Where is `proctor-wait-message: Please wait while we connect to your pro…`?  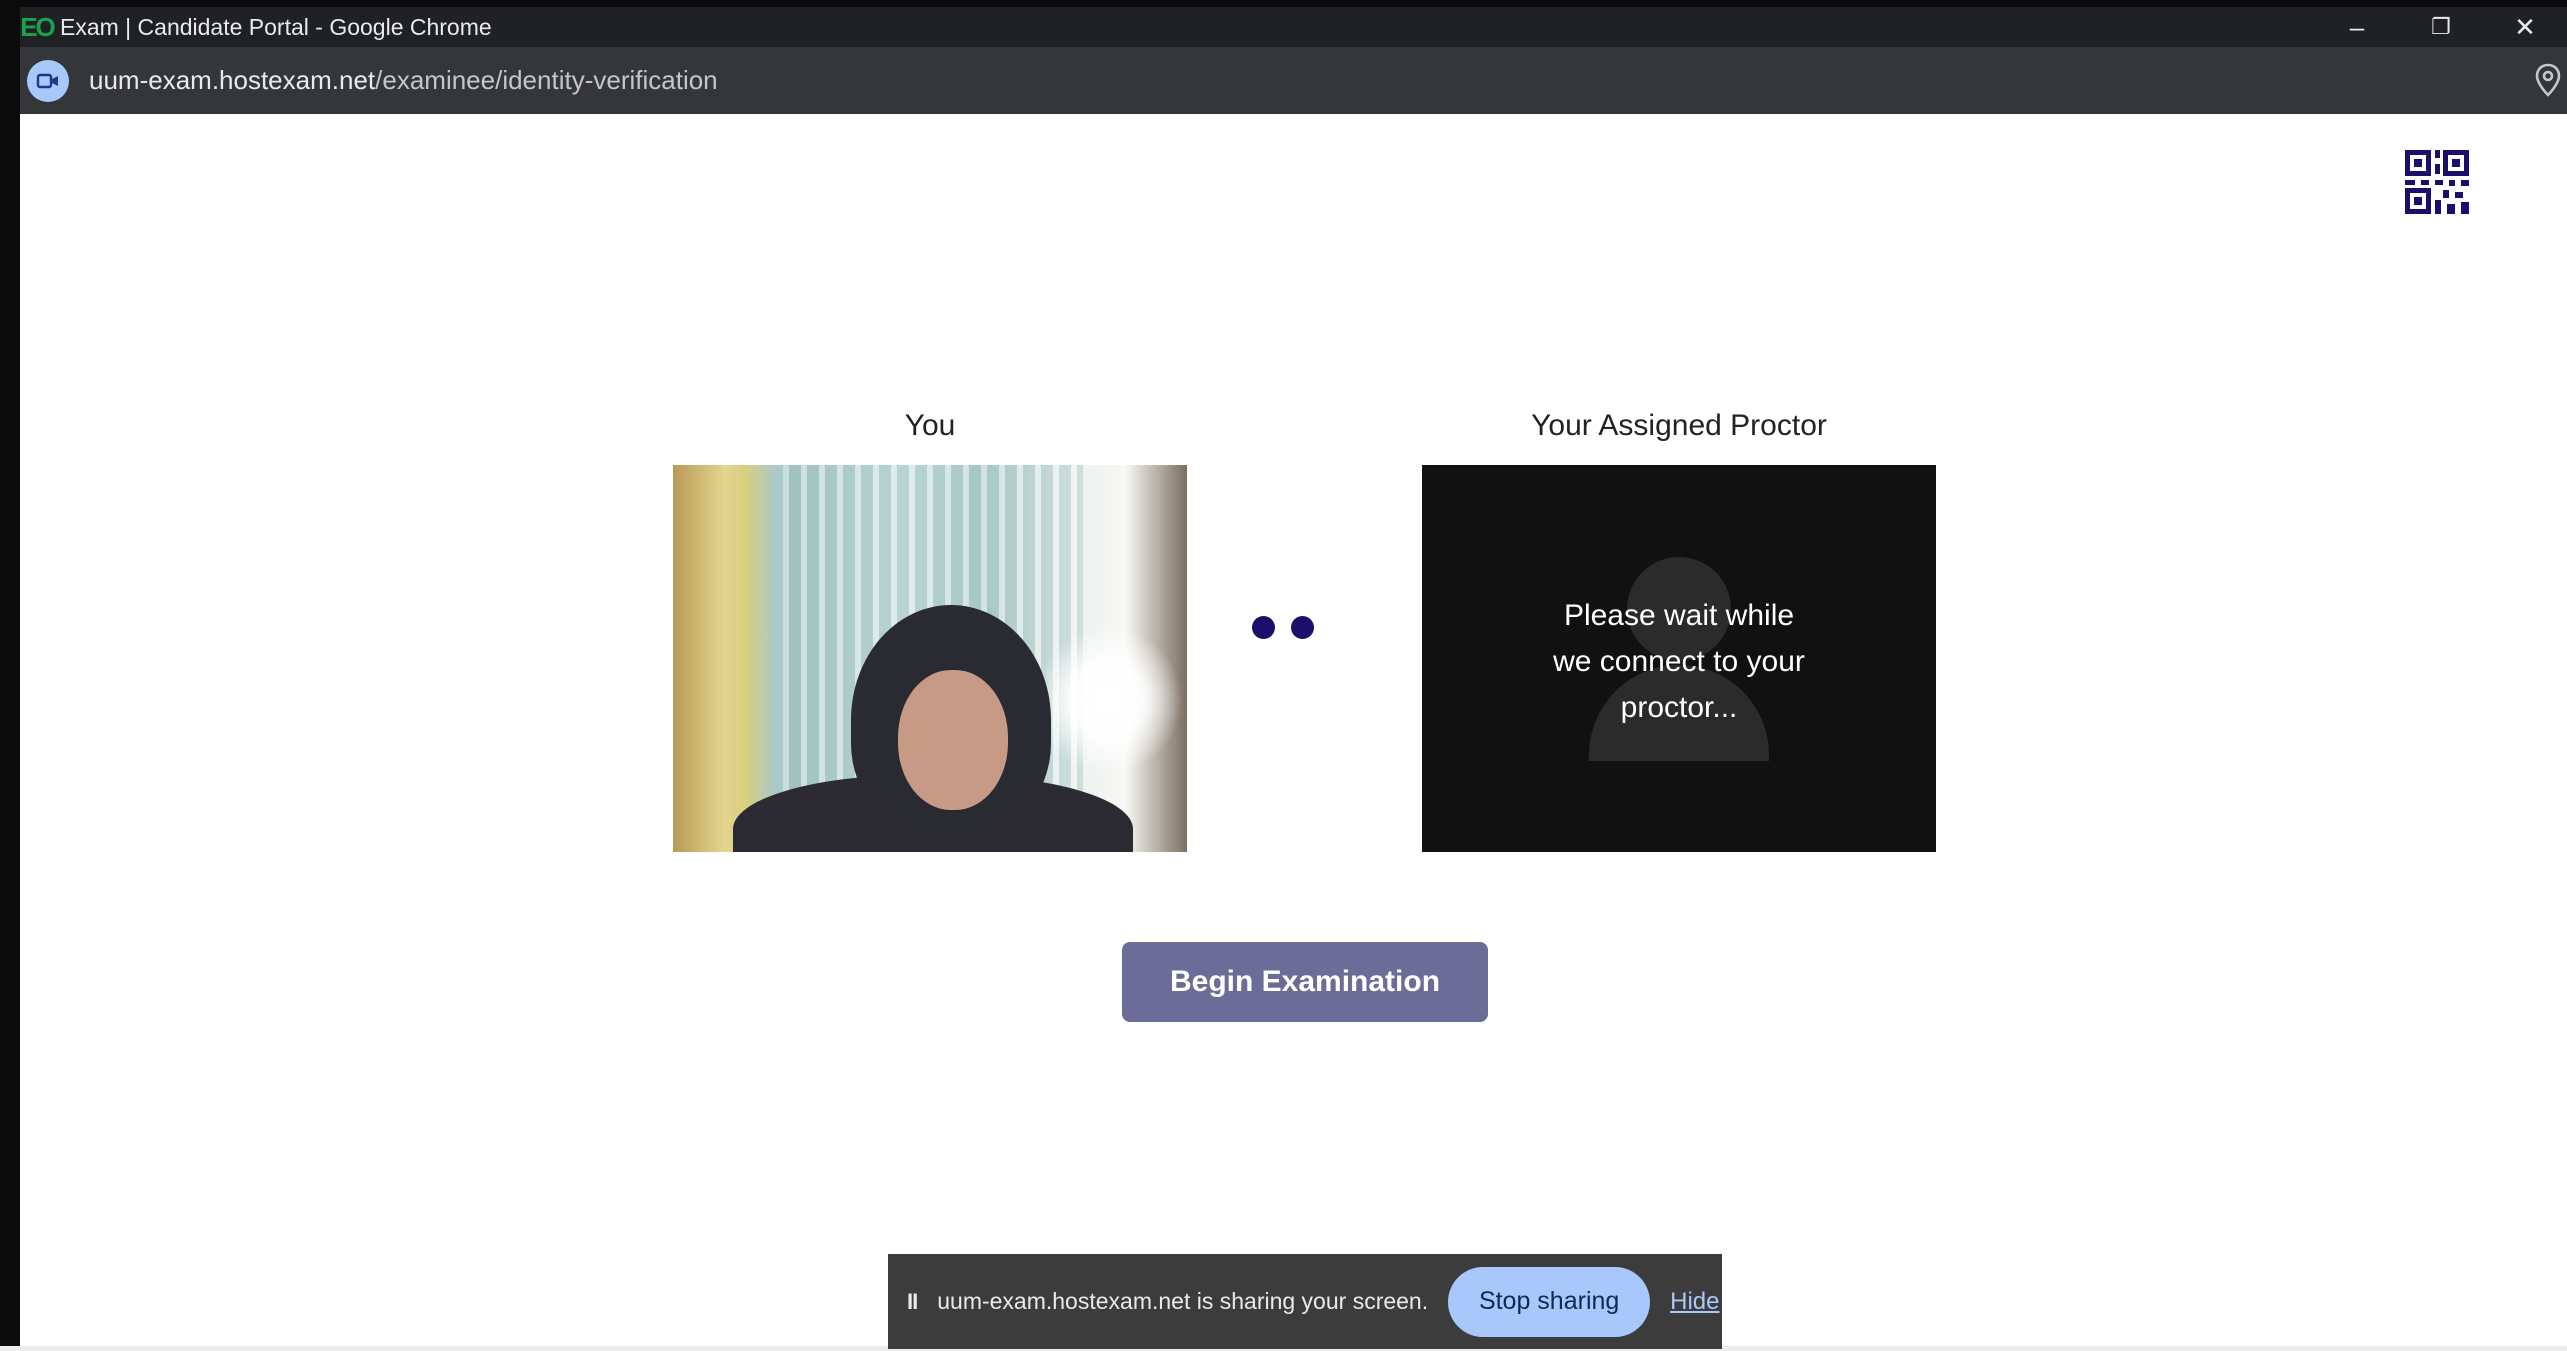
proctor-wait-message: Please wait while we connect to your pro… is located at coordinates (1679, 662).